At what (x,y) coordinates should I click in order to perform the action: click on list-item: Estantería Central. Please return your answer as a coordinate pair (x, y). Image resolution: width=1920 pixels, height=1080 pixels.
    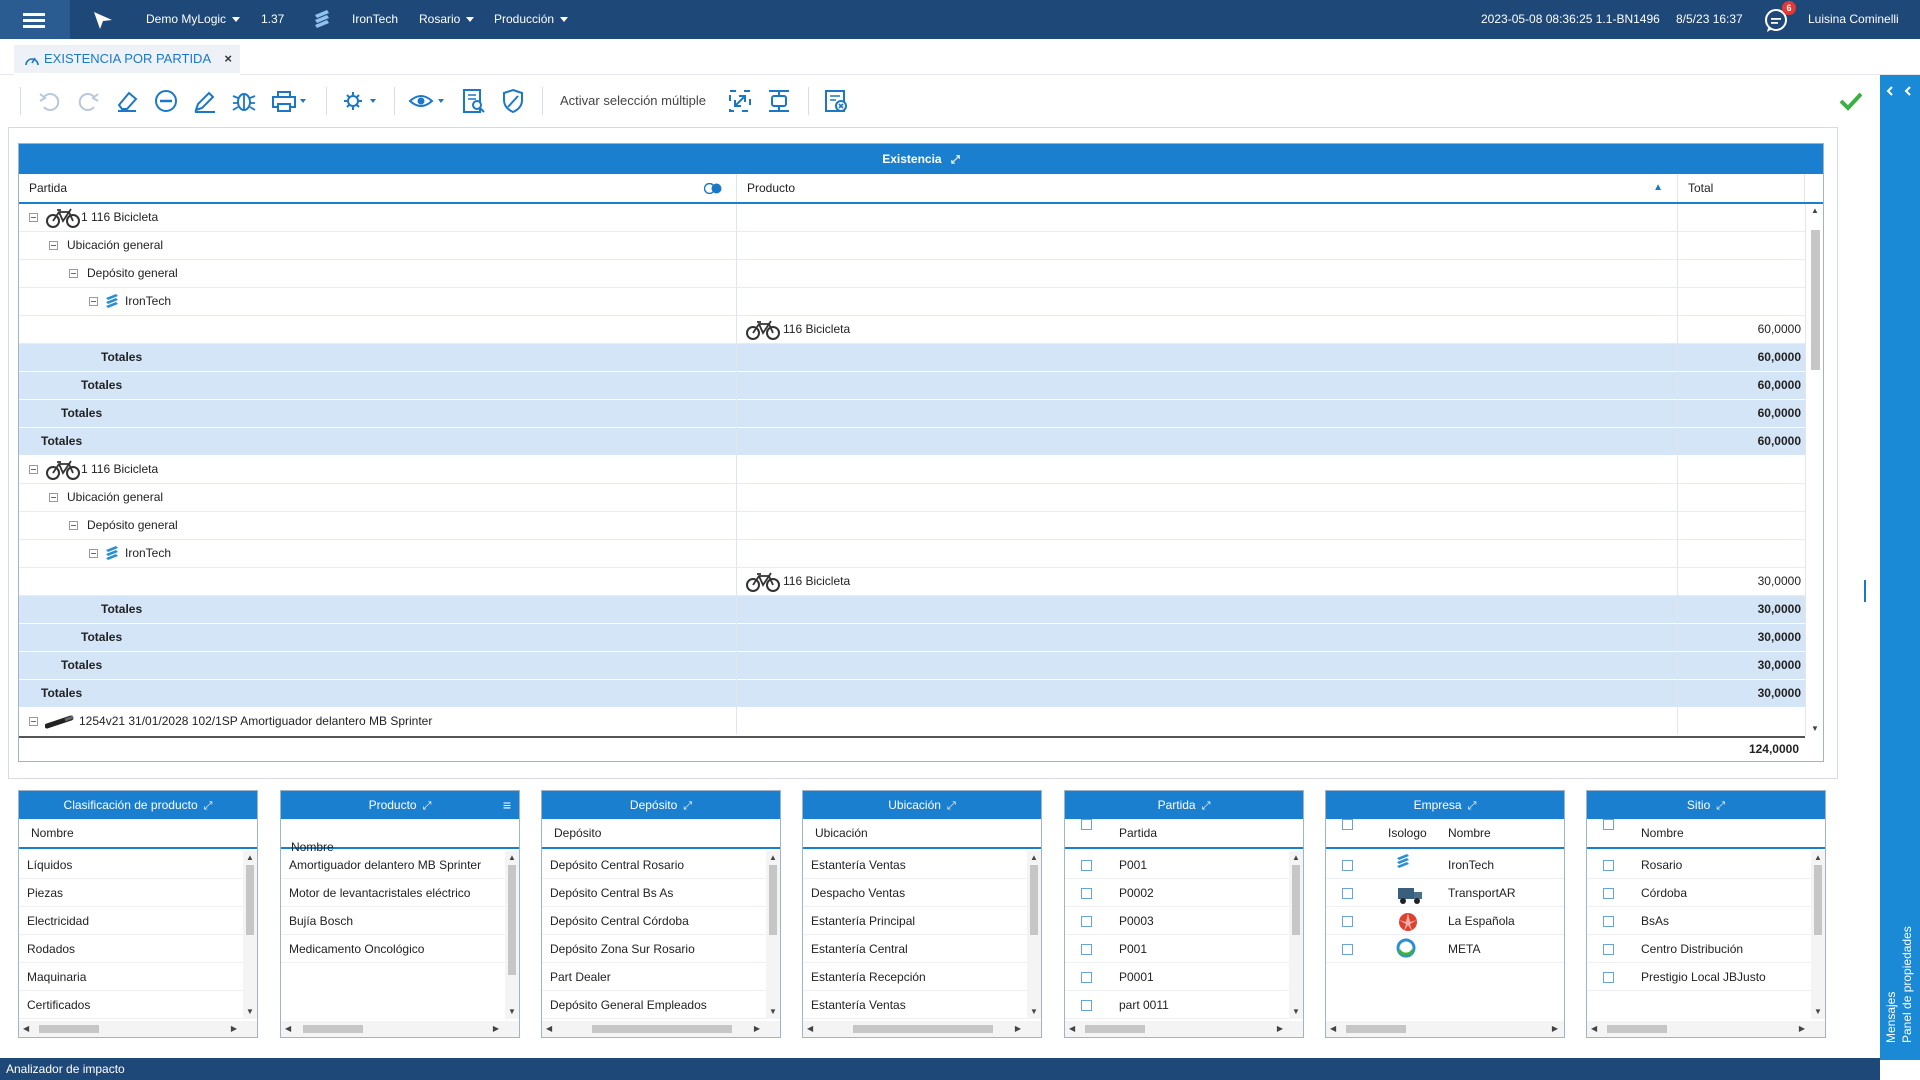
    Looking at the image, I should click on (915, 949).